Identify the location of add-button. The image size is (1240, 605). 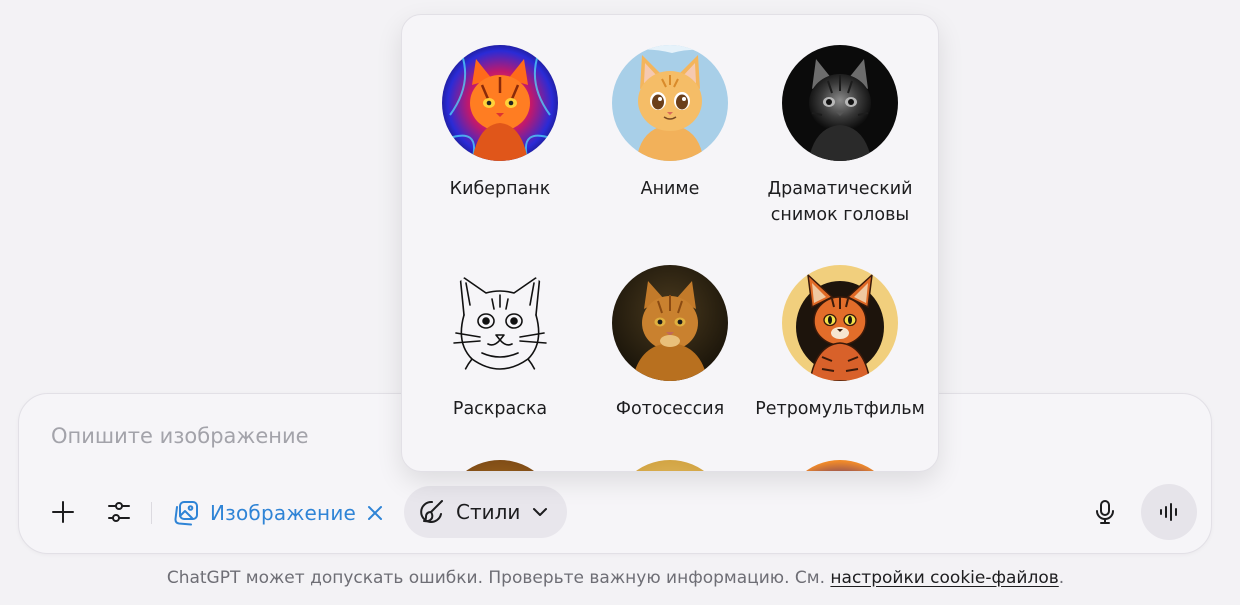
(63, 512).